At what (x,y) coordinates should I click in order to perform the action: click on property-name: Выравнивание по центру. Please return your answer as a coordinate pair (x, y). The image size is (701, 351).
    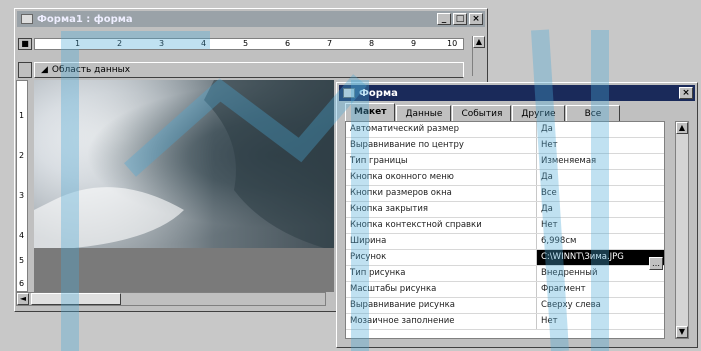
    Looking at the image, I should click on (407, 145).